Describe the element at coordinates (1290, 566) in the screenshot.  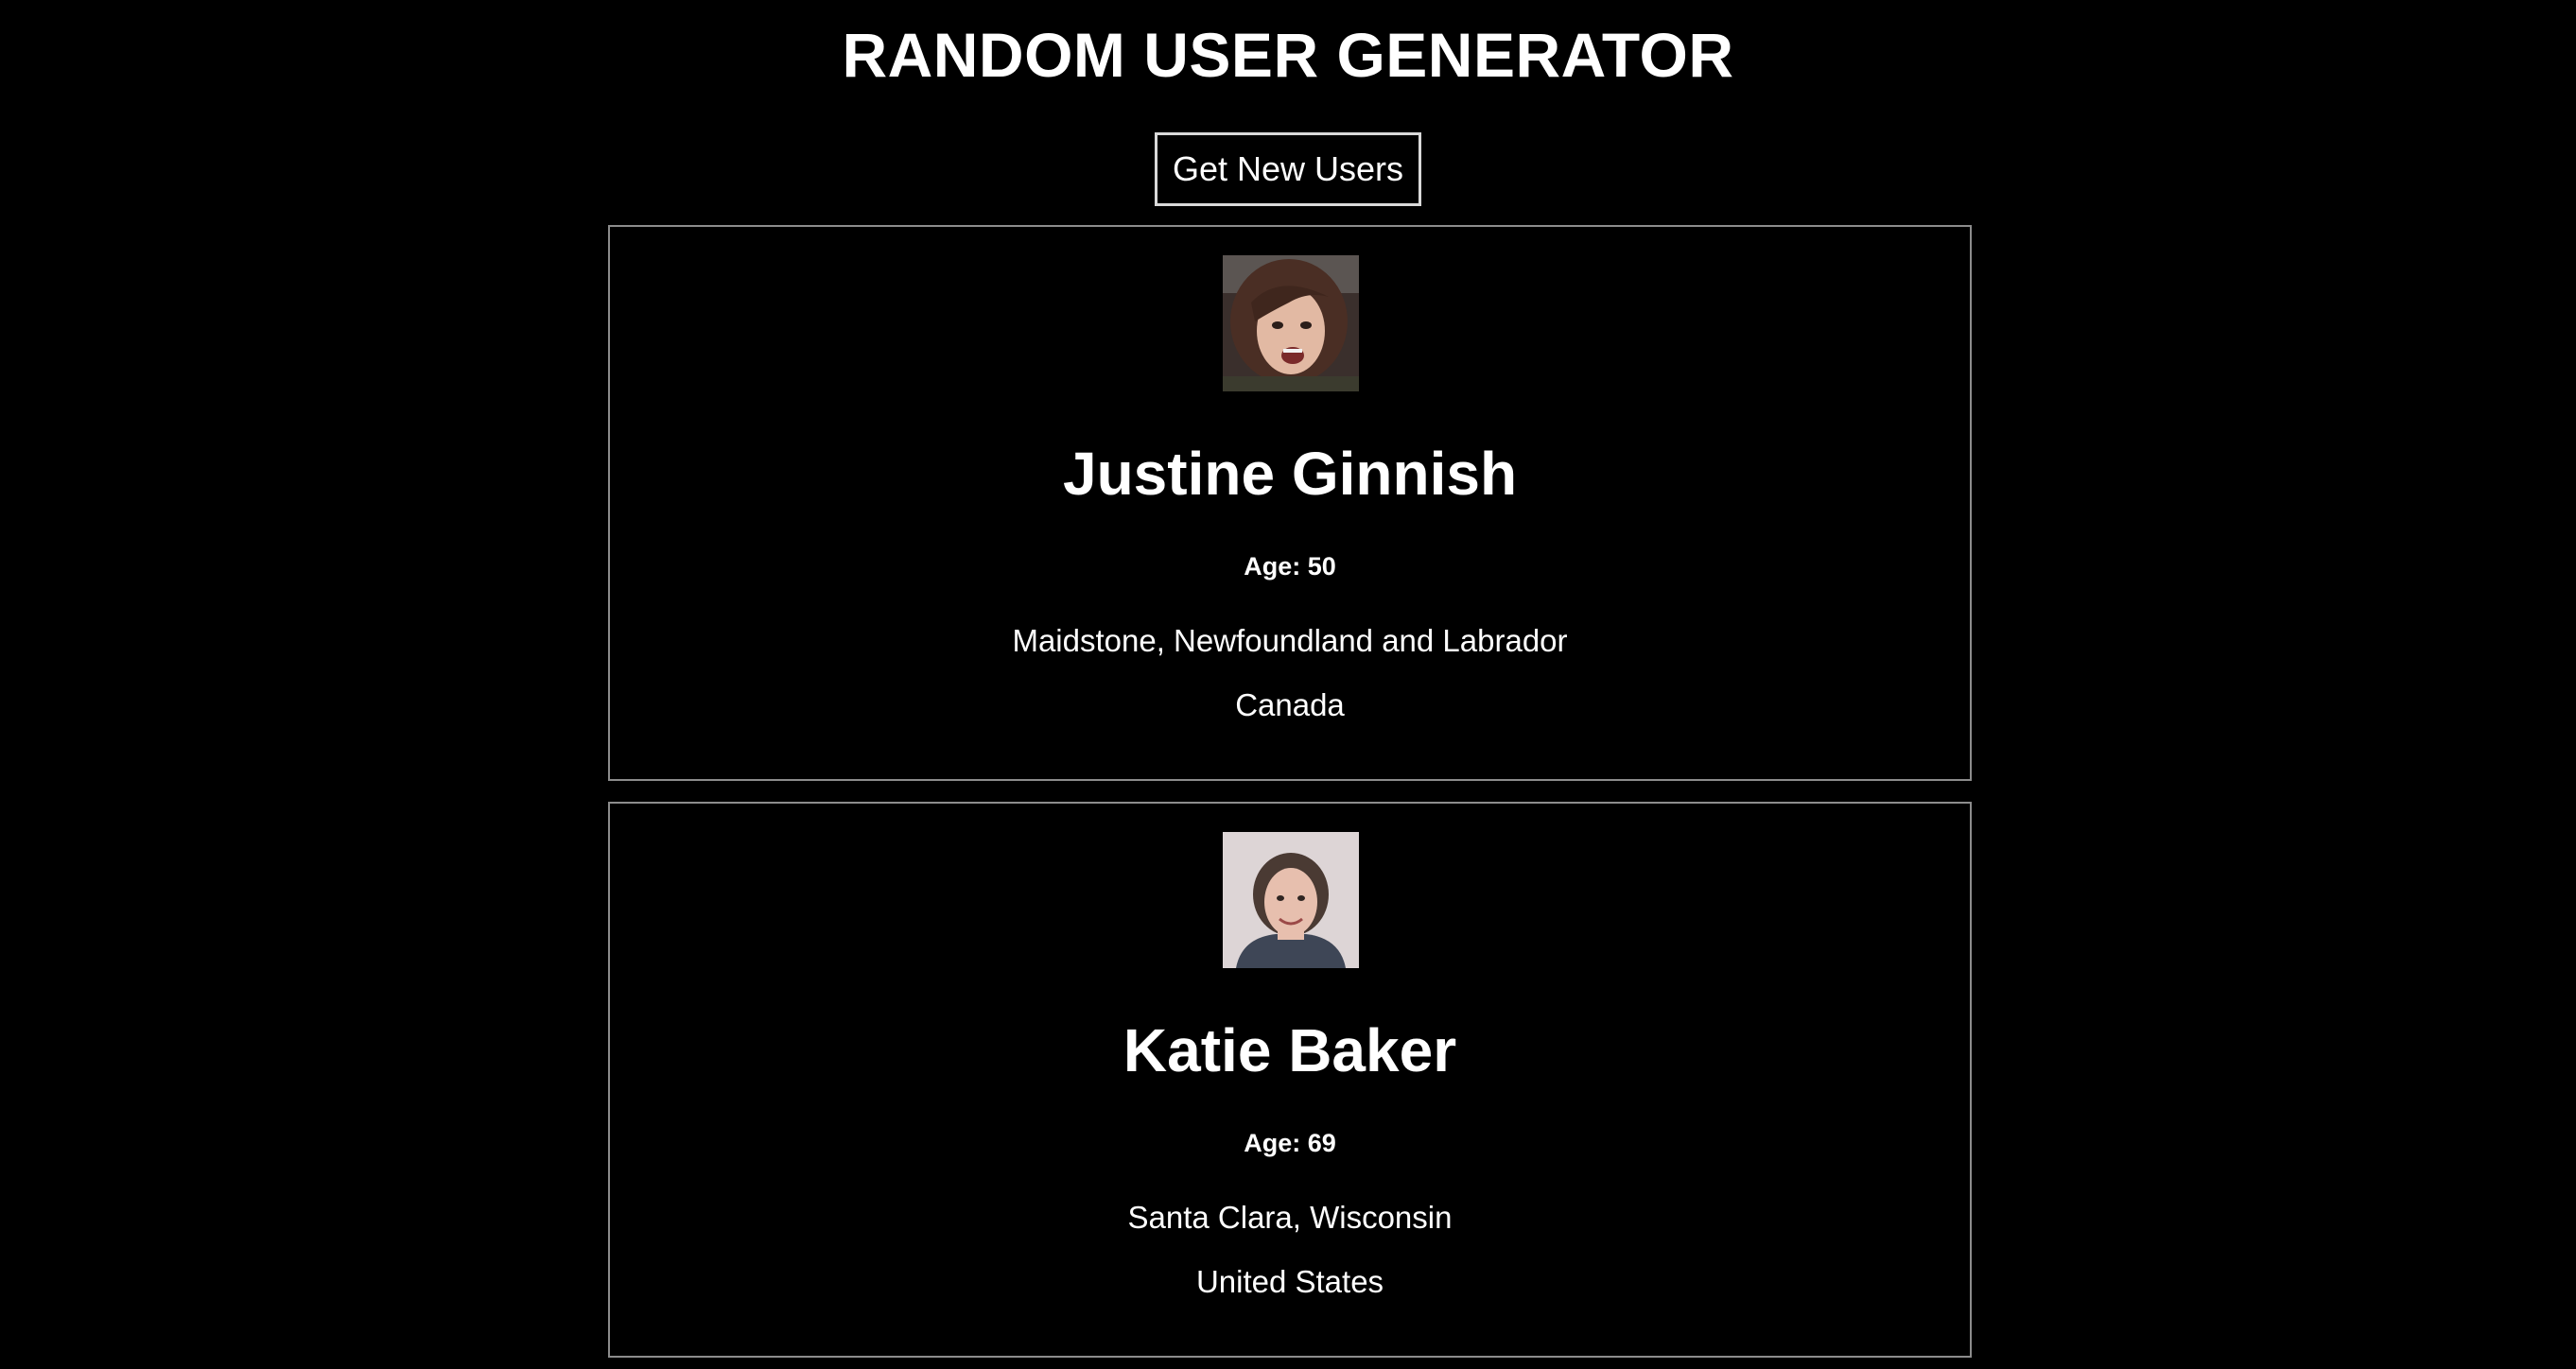
I see `user-age: Age: 50` at that location.